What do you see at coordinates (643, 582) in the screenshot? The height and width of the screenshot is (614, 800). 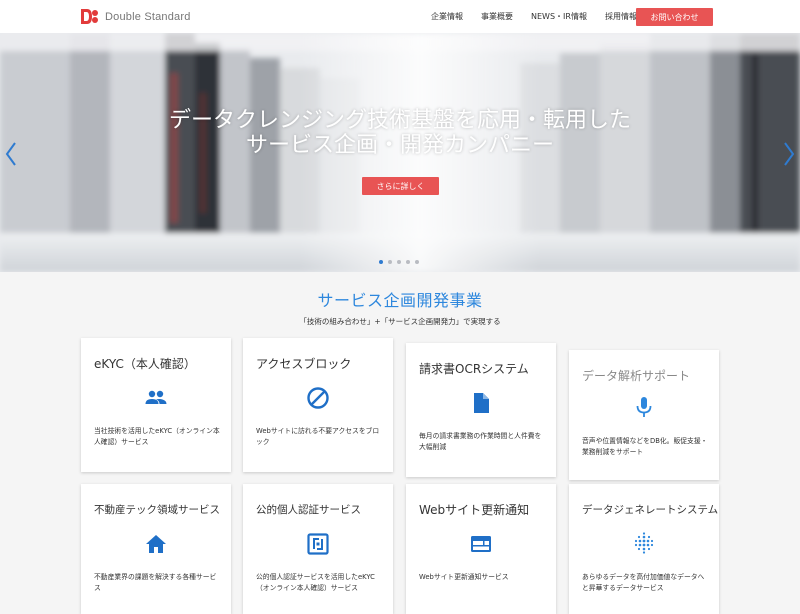 I see `card-description: あらゆるデータを高付加価値なデータへと昇華するデータサービス` at bounding box center [643, 582].